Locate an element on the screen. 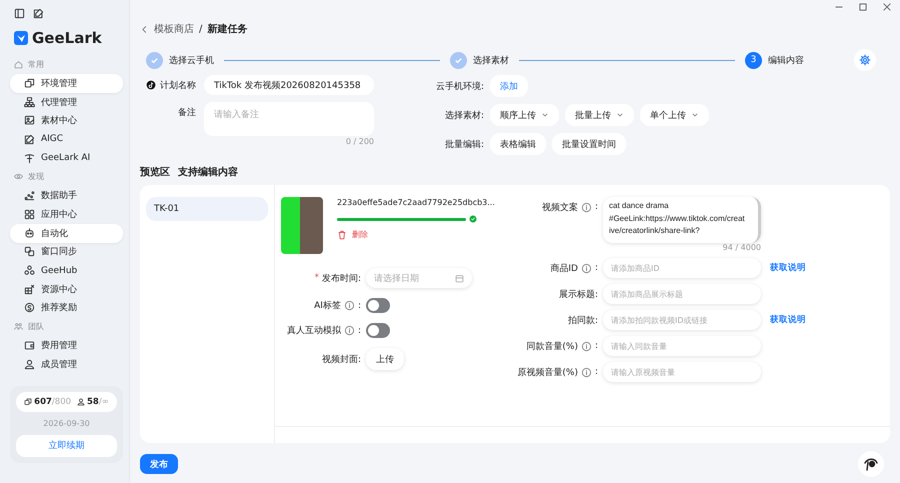 Image resolution: width=900 pixels, height=483 pixels. assistant-button is located at coordinates (871, 464).